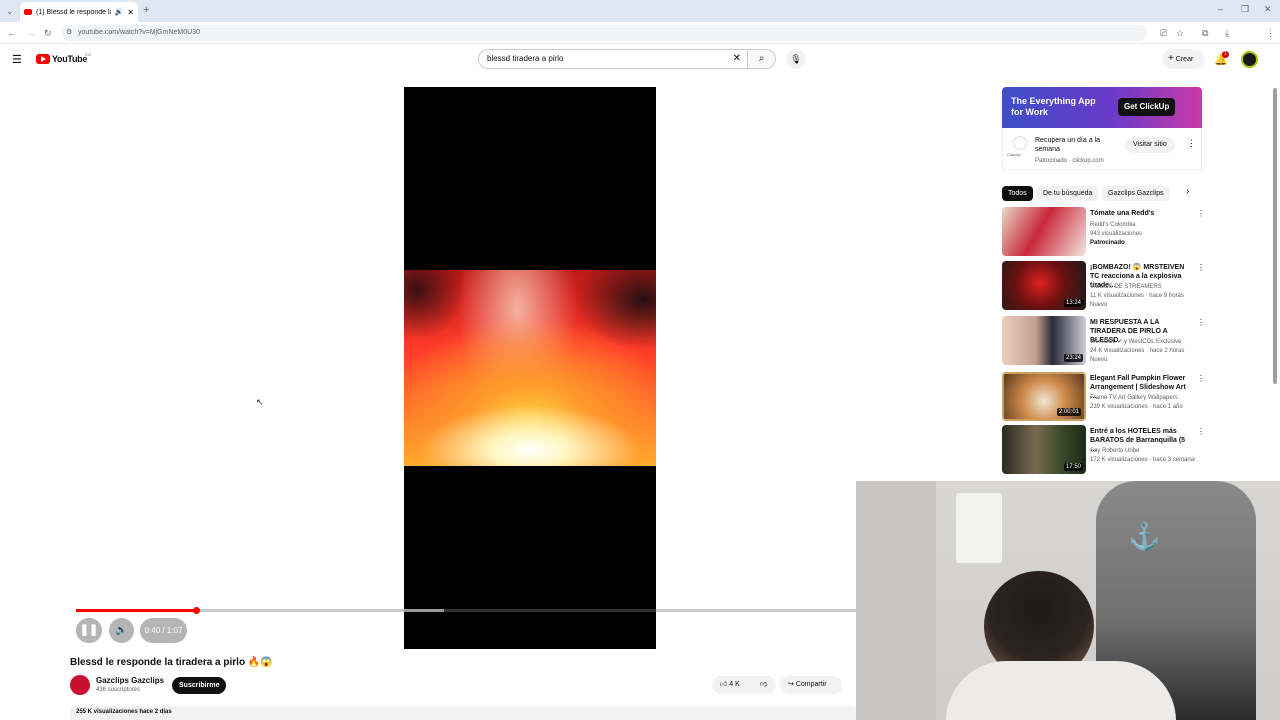  Describe the element at coordinates (764, 685) in the screenshot. I see `dislike-button: 👎︎` at that location.